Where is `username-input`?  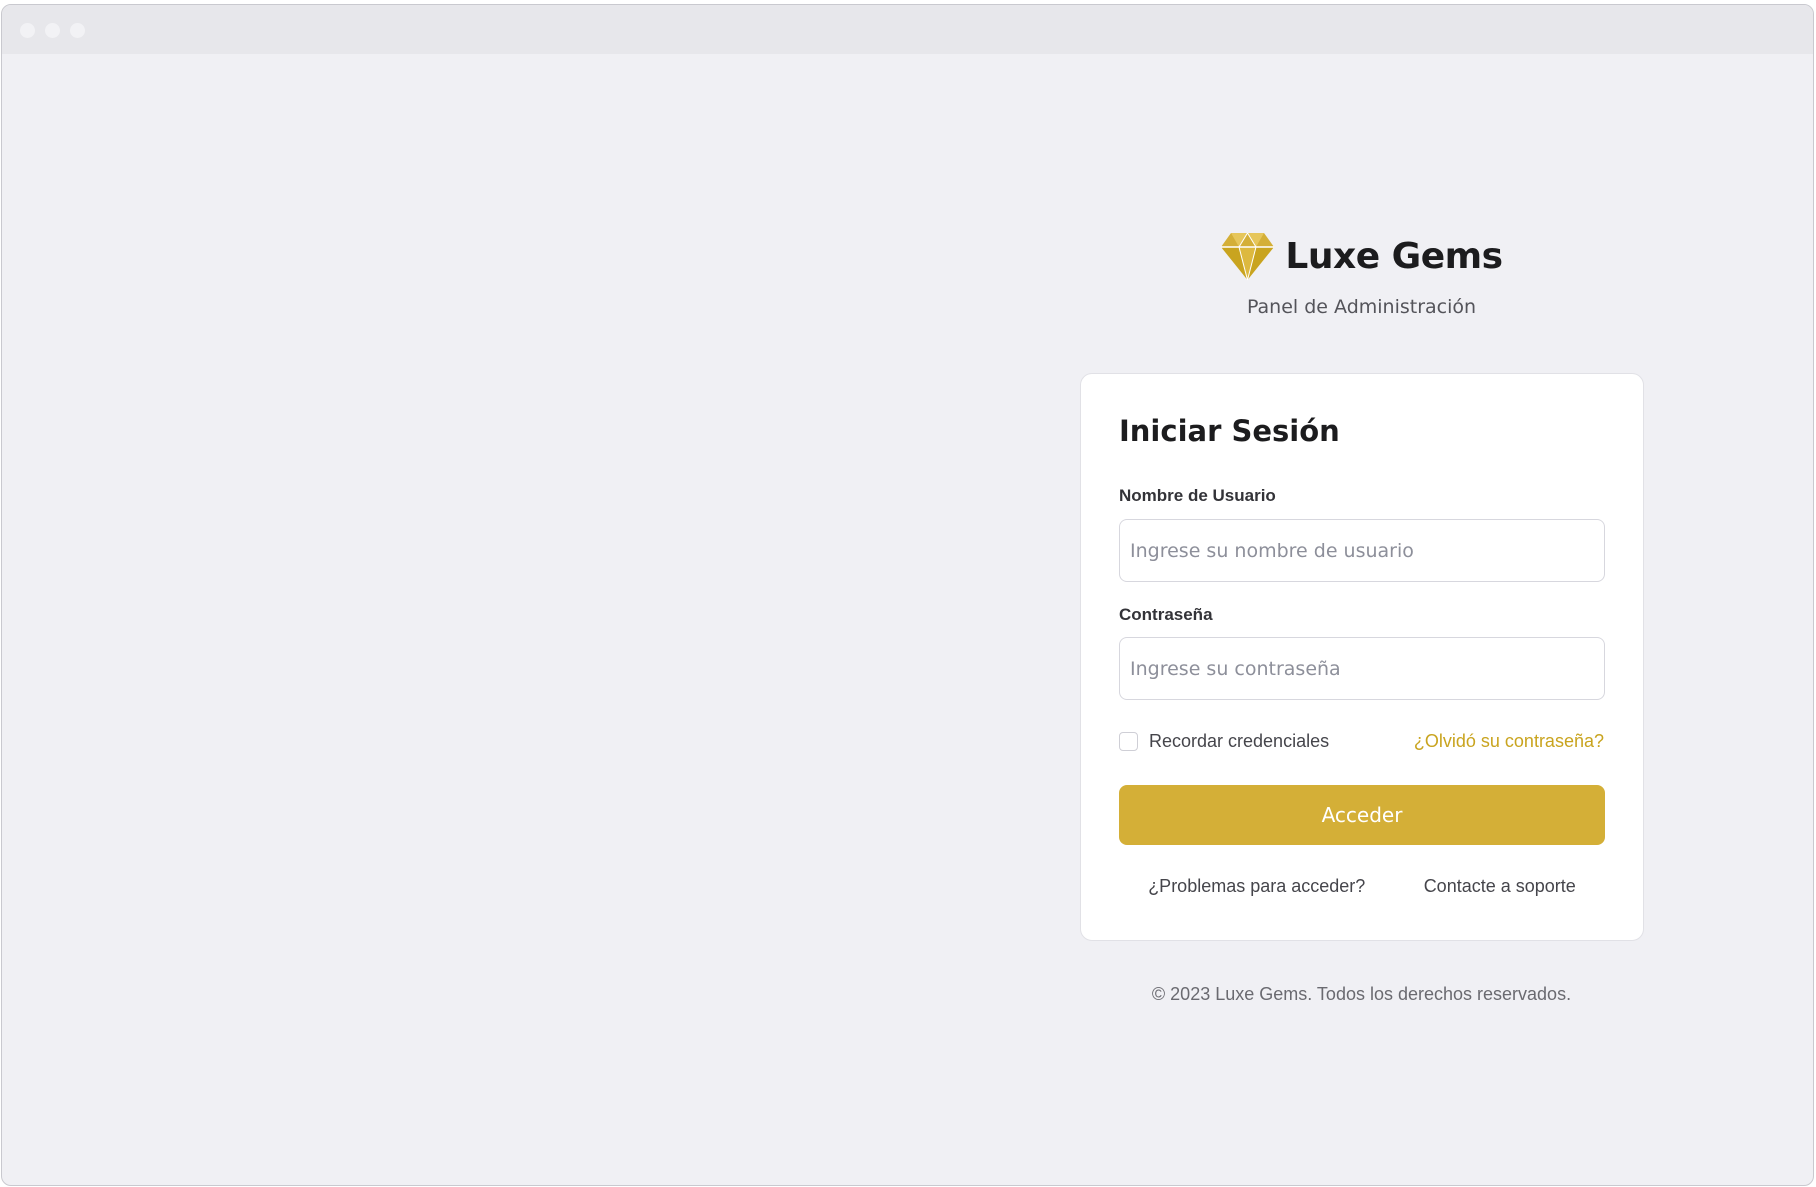 username-input is located at coordinates (1362, 550).